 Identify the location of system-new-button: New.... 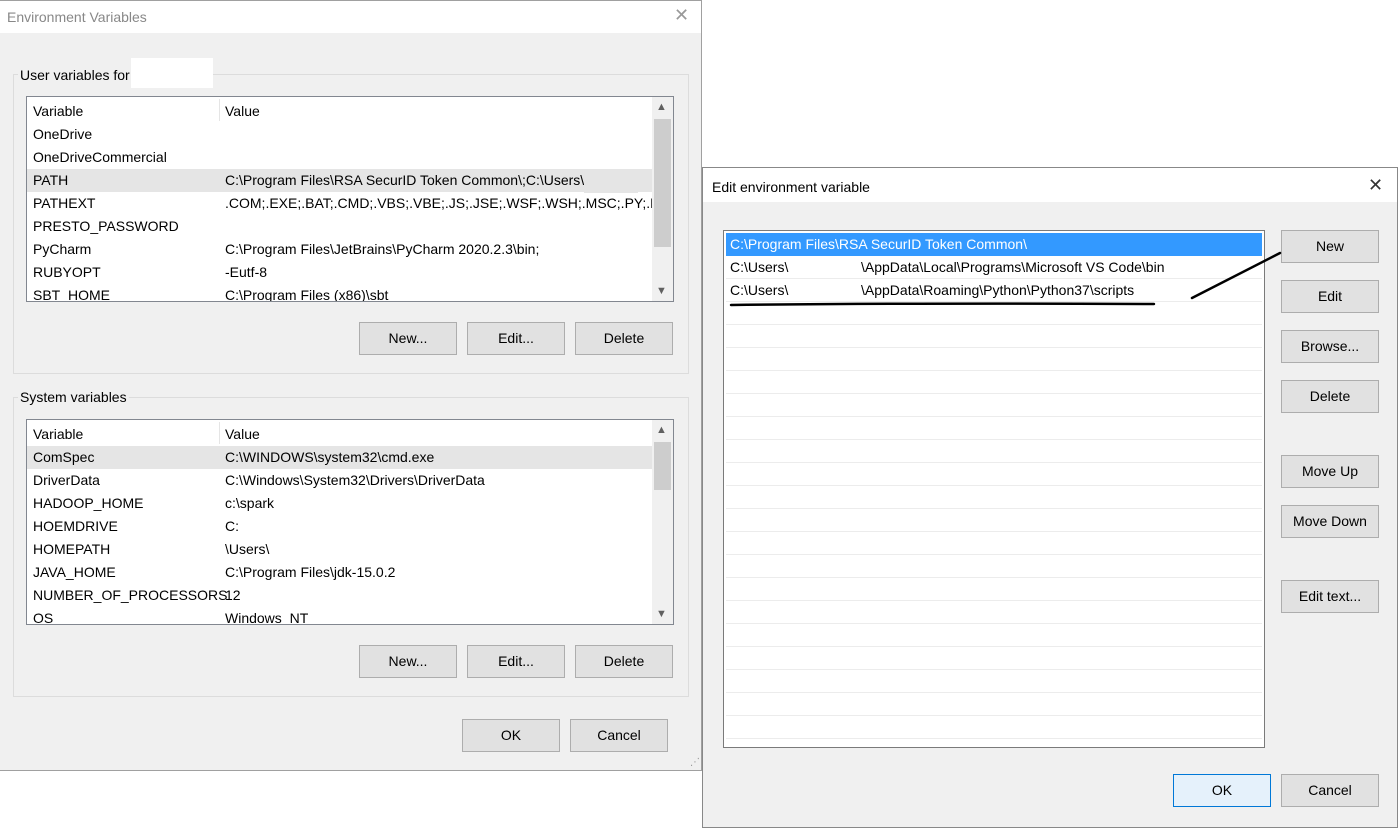
(408, 661).